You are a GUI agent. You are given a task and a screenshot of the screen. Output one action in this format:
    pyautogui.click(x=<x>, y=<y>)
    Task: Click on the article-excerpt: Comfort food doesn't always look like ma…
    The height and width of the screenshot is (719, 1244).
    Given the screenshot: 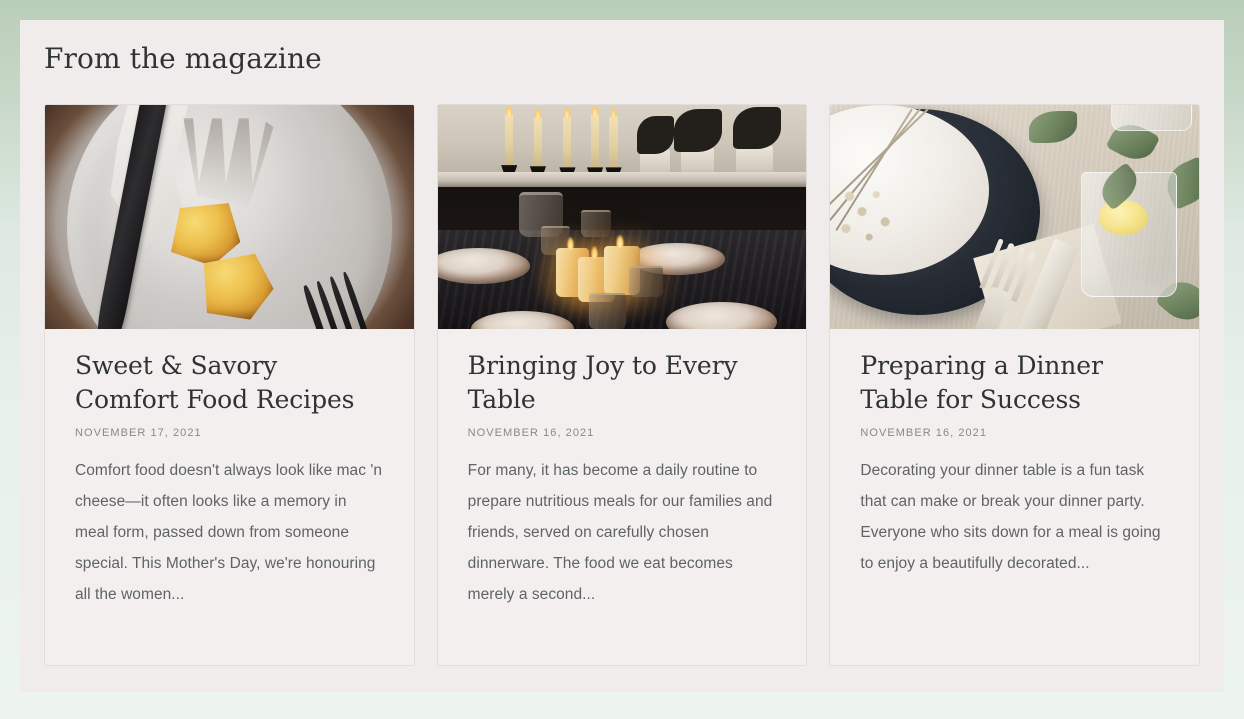 What is the action you would take?
    pyautogui.click(x=229, y=532)
    